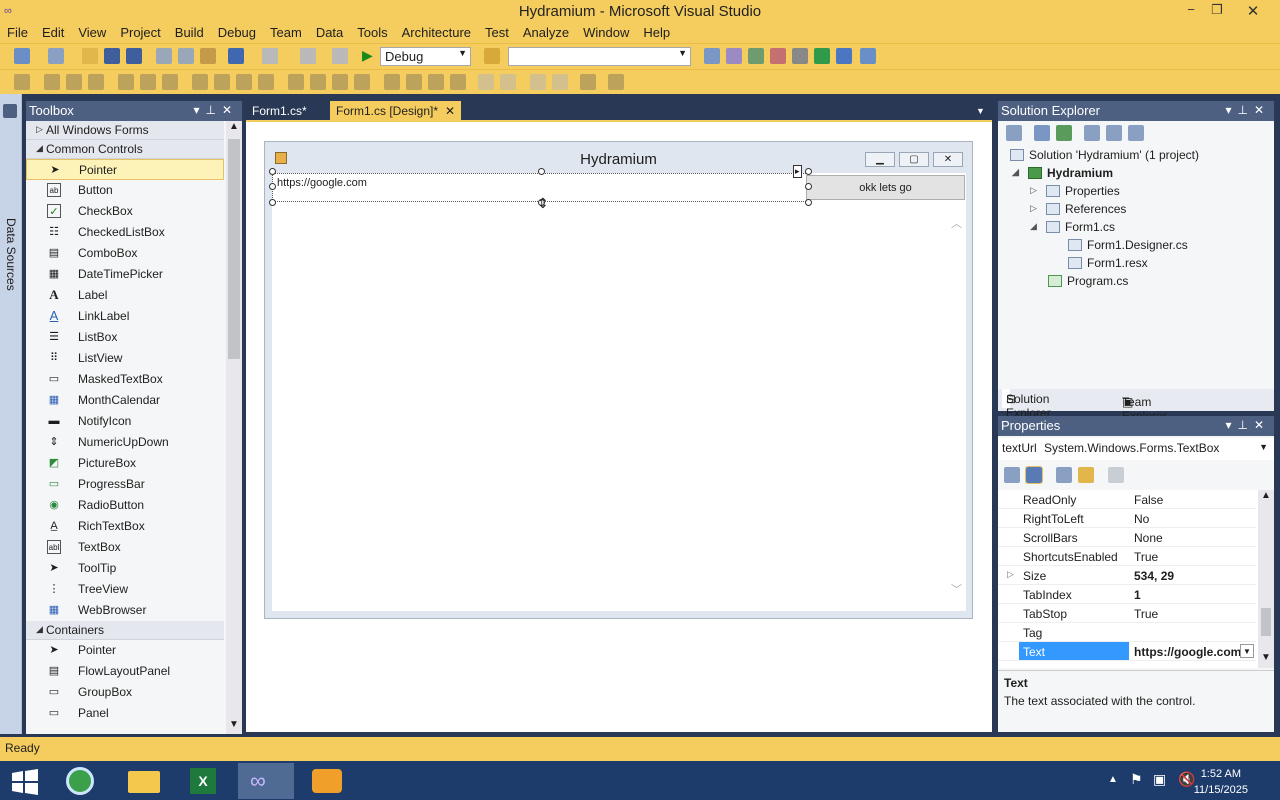 This screenshot has height=800, width=1280. Describe the element at coordinates (22, 82) in the screenshot. I see `align-to-grid-icon` at that location.